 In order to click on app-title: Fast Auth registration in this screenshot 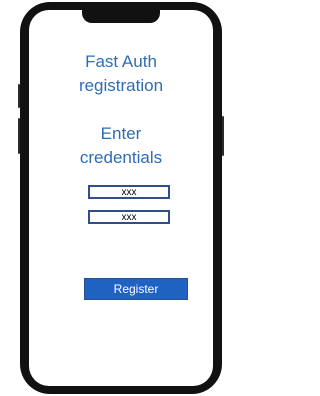, I will do `click(121, 74)`.